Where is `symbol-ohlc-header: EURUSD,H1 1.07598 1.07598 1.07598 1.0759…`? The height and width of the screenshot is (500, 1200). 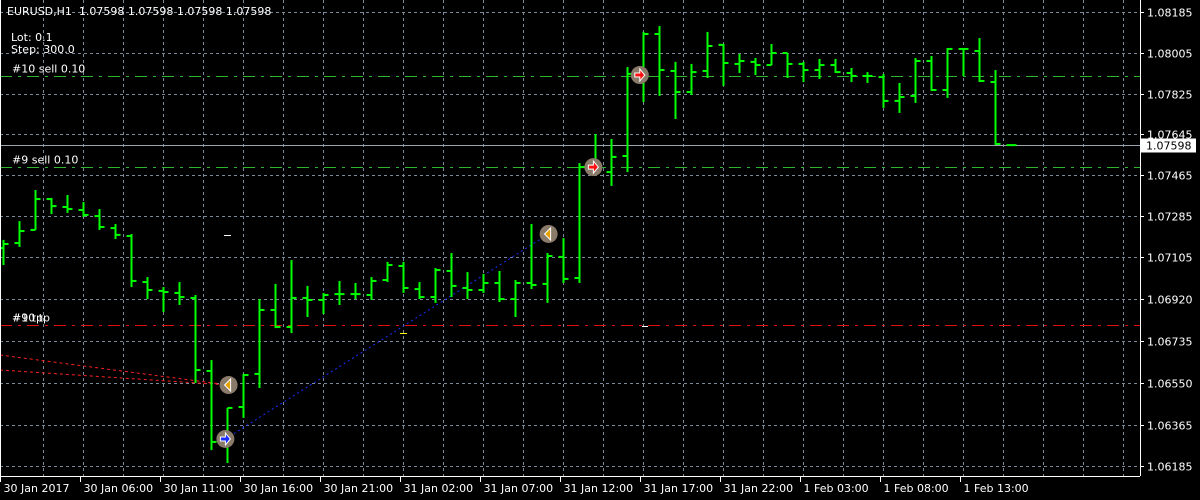
symbol-ohlc-header: EURUSD,H1 1.07598 1.07598 1.07598 1.0759… is located at coordinates (139, 11).